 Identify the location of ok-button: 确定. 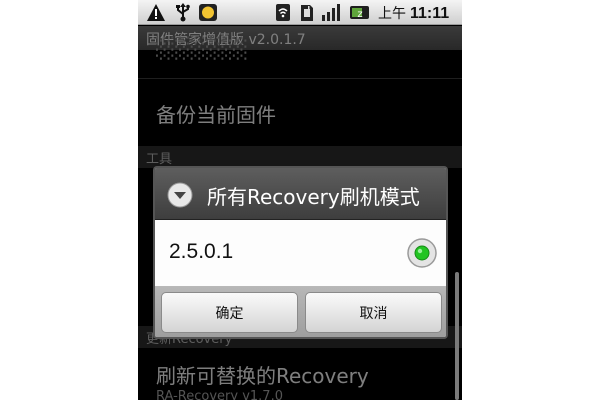
(229, 312).